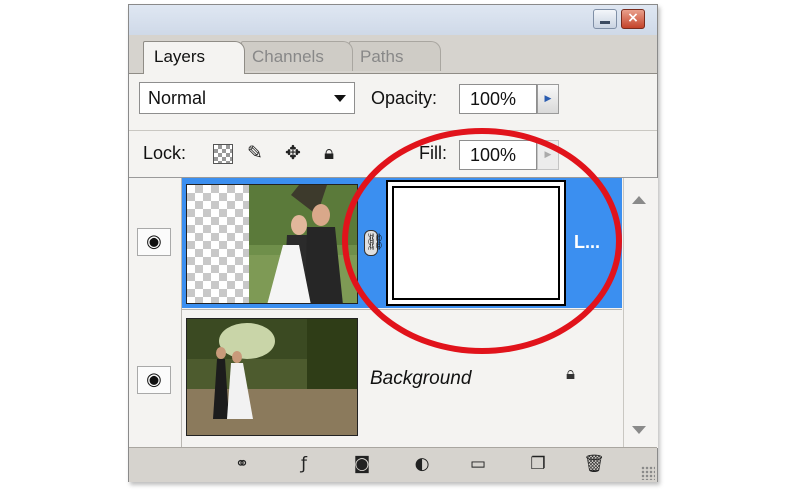 The height and width of the screenshot is (500, 800). What do you see at coordinates (297, 56) in the screenshot?
I see `tab-channels: Channels` at bounding box center [297, 56].